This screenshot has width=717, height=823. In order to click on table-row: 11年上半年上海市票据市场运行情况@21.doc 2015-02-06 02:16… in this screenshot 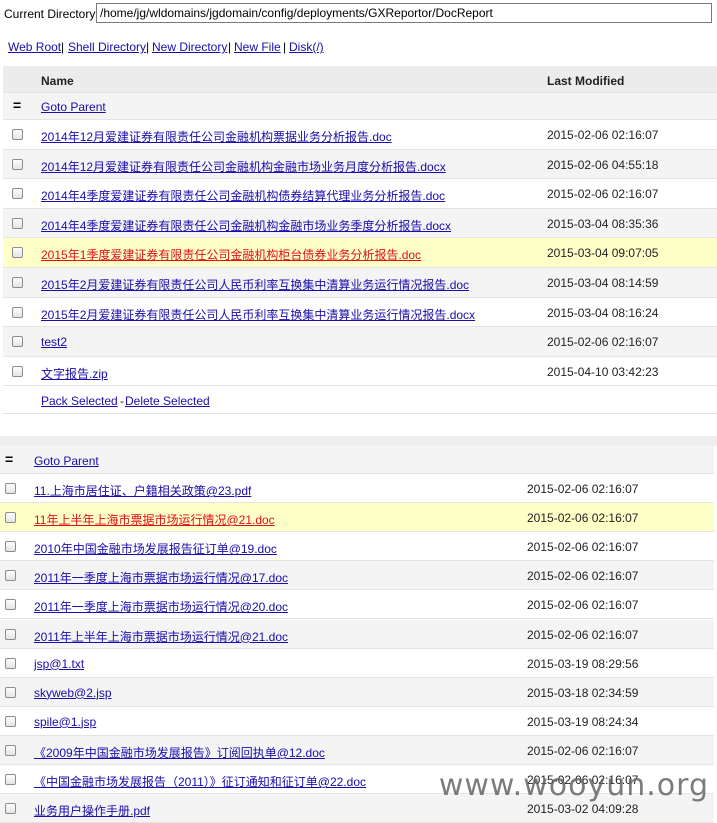, I will do `click(357, 518)`.